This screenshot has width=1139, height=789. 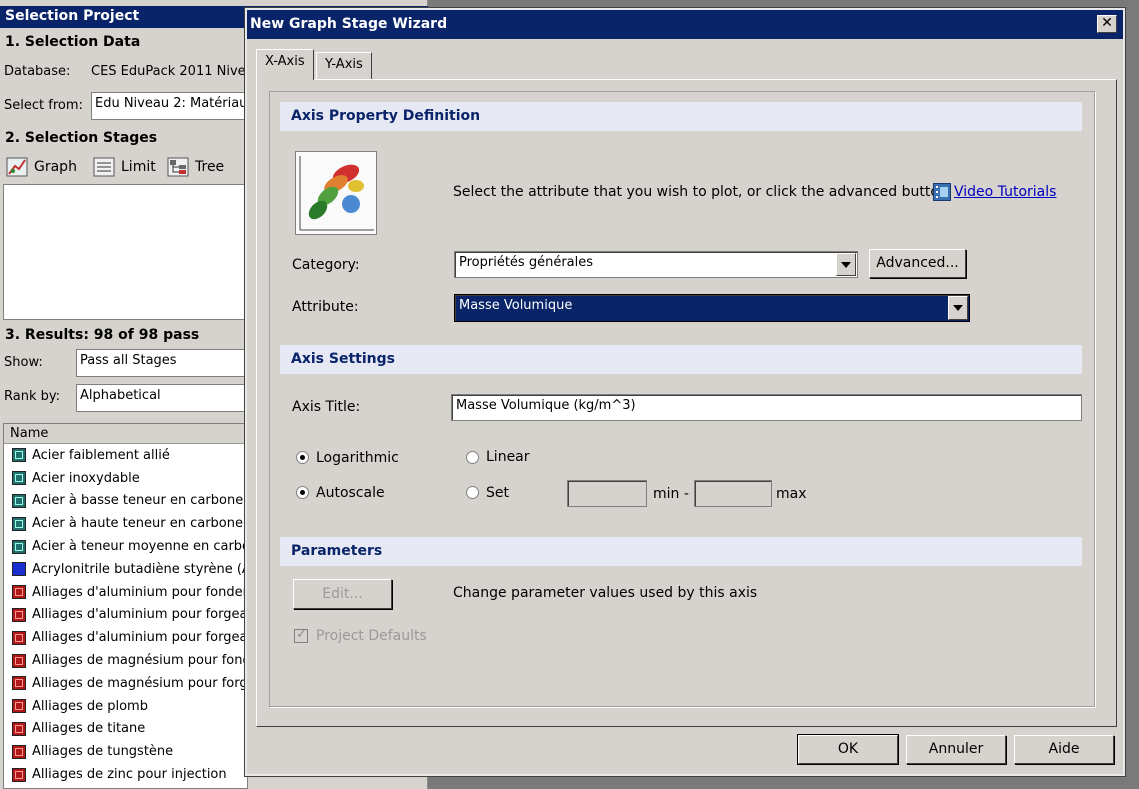 What do you see at coordinates (140, 683) in the screenshot?
I see `list-item-label: Alliages de magnésium pour forge` at bounding box center [140, 683].